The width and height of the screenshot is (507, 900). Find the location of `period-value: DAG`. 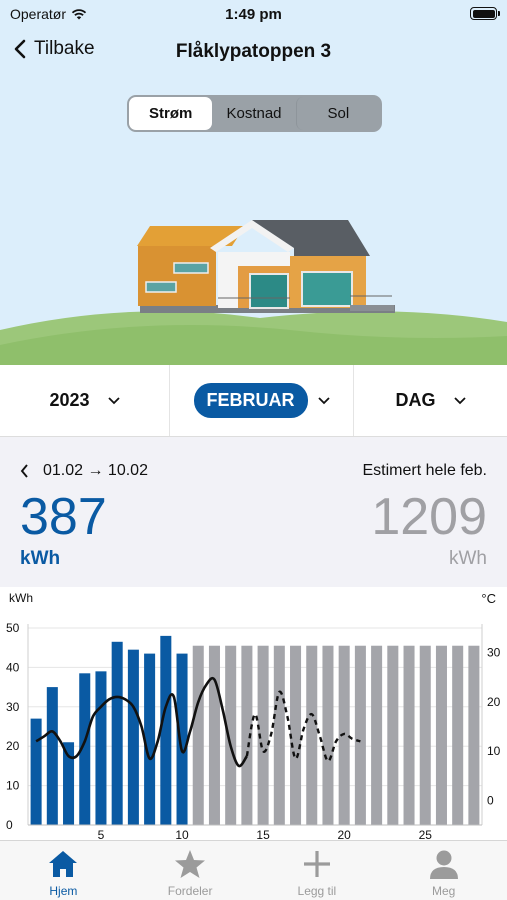

period-value: DAG is located at coordinates (415, 400).